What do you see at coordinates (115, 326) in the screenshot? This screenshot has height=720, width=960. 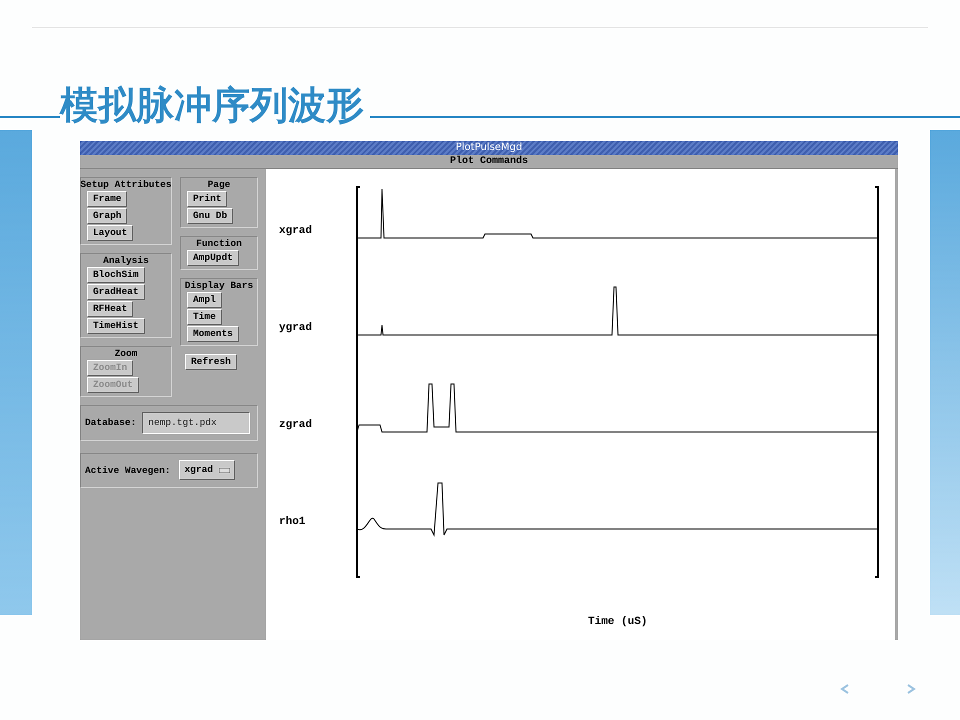 I see `command-button: TimeHist` at bounding box center [115, 326].